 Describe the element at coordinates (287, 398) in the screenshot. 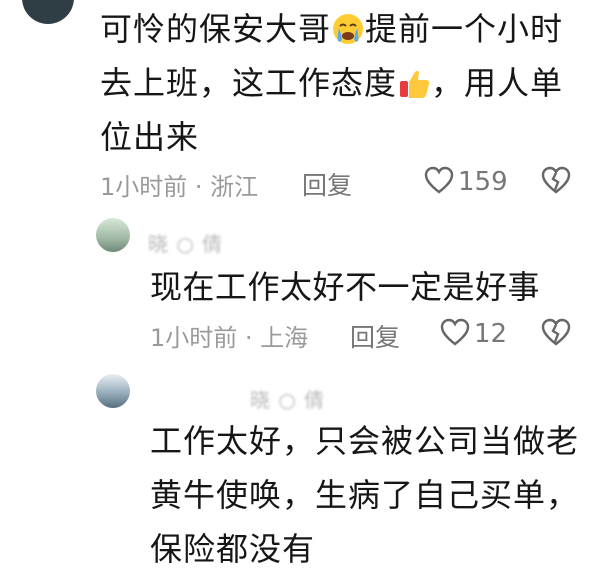

I see `comment-3-username: 晓 ○ 倩` at that location.